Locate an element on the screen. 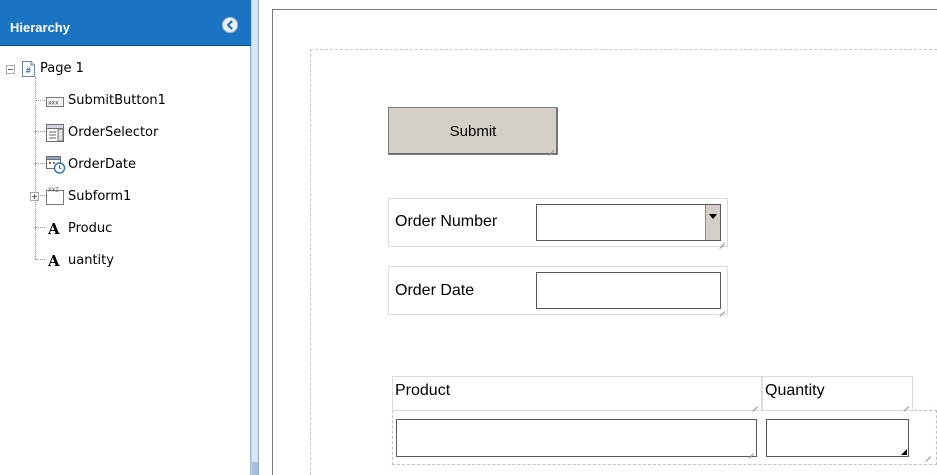  submit-button-label: Submit is located at coordinates (473, 131).